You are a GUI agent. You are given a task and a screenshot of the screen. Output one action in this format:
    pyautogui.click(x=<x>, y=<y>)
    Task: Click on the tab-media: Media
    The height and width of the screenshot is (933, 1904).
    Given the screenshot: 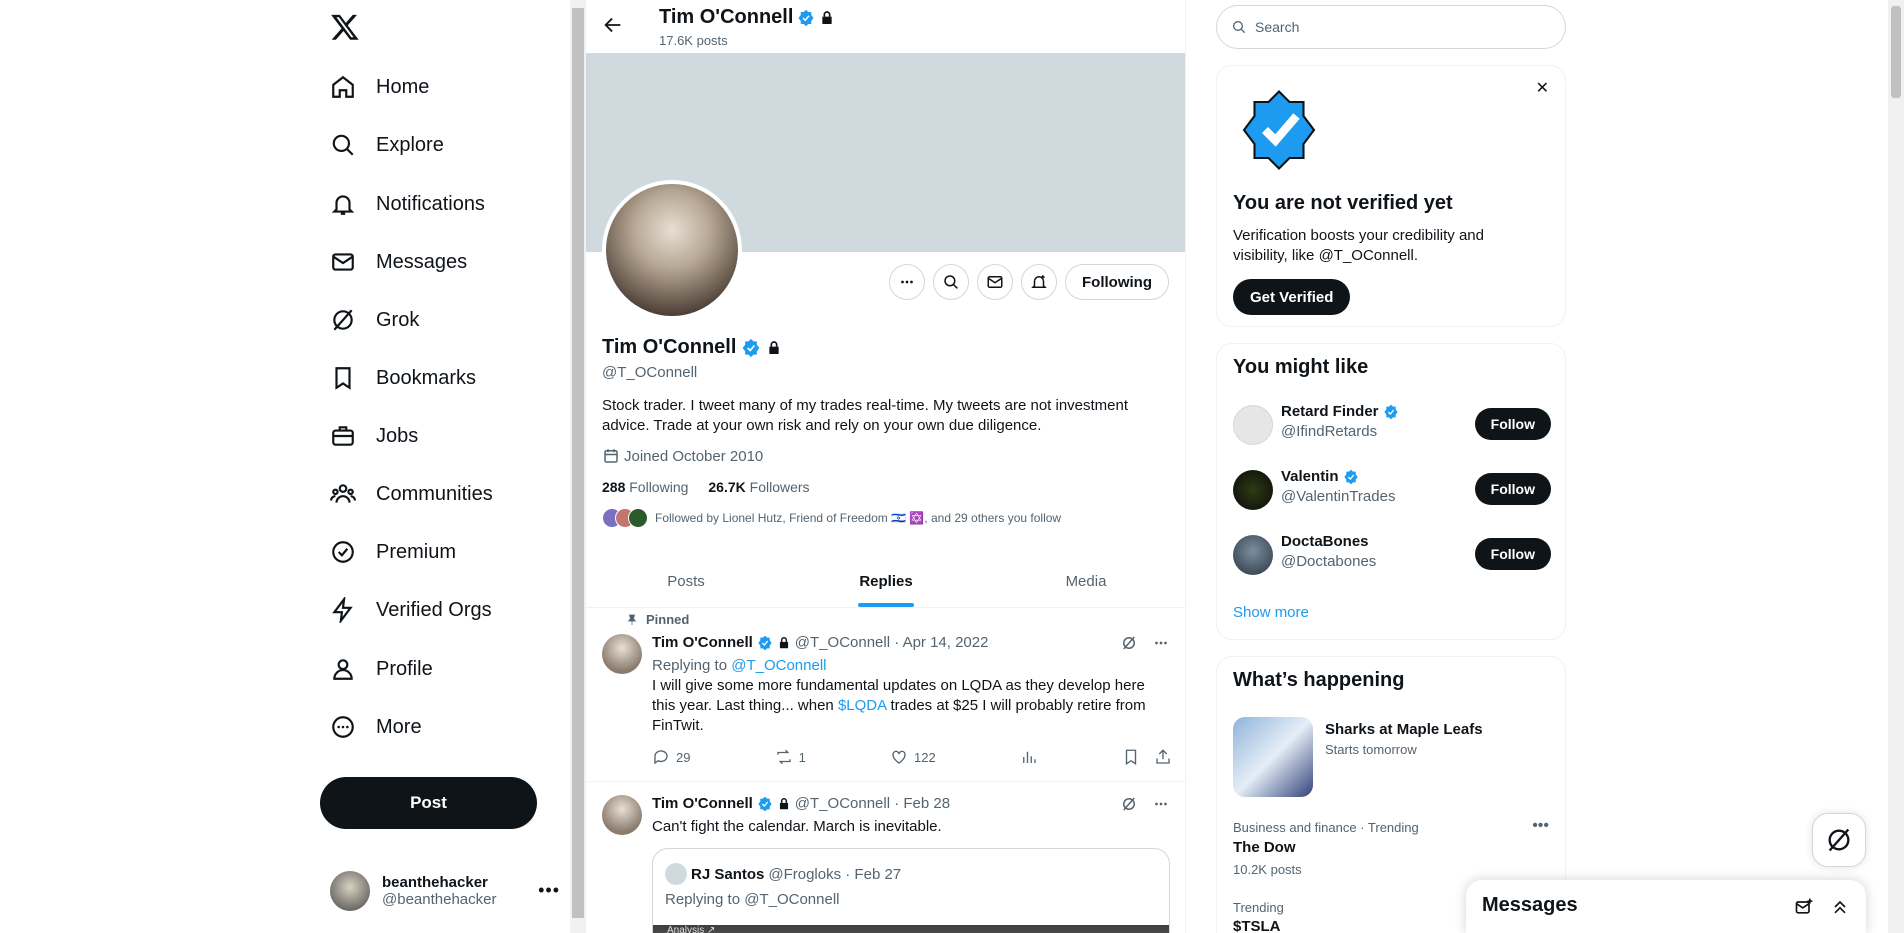 What is the action you would take?
    pyautogui.click(x=1085, y=581)
    